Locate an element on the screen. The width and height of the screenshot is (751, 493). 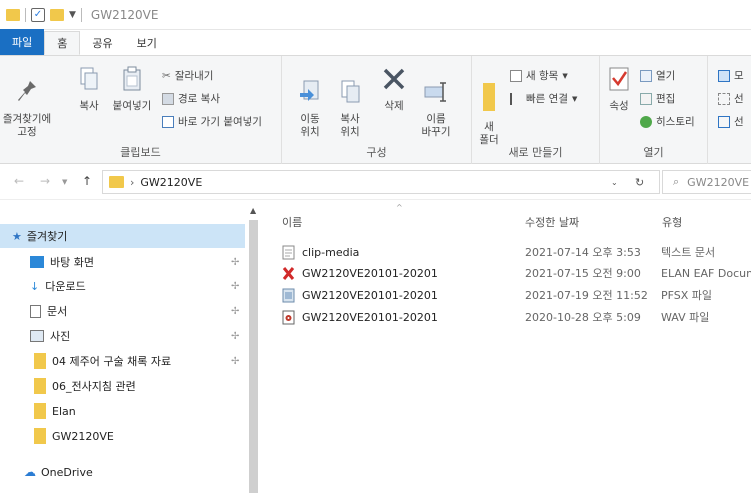
nav-item-pictures: 사진 ✢ is located at coordinates (122, 336).